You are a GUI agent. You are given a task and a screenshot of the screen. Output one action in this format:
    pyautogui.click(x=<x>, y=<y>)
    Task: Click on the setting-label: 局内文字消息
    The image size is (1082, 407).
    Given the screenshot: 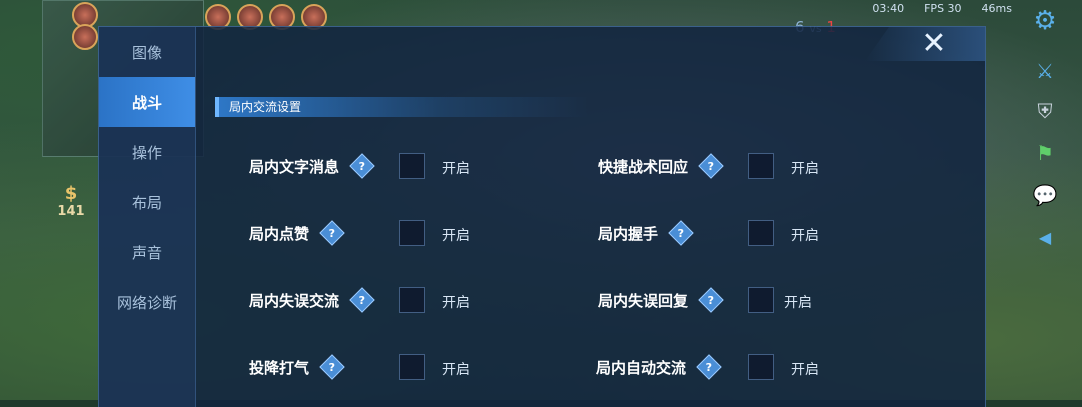 What is the action you would take?
    pyautogui.click(x=294, y=166)
    